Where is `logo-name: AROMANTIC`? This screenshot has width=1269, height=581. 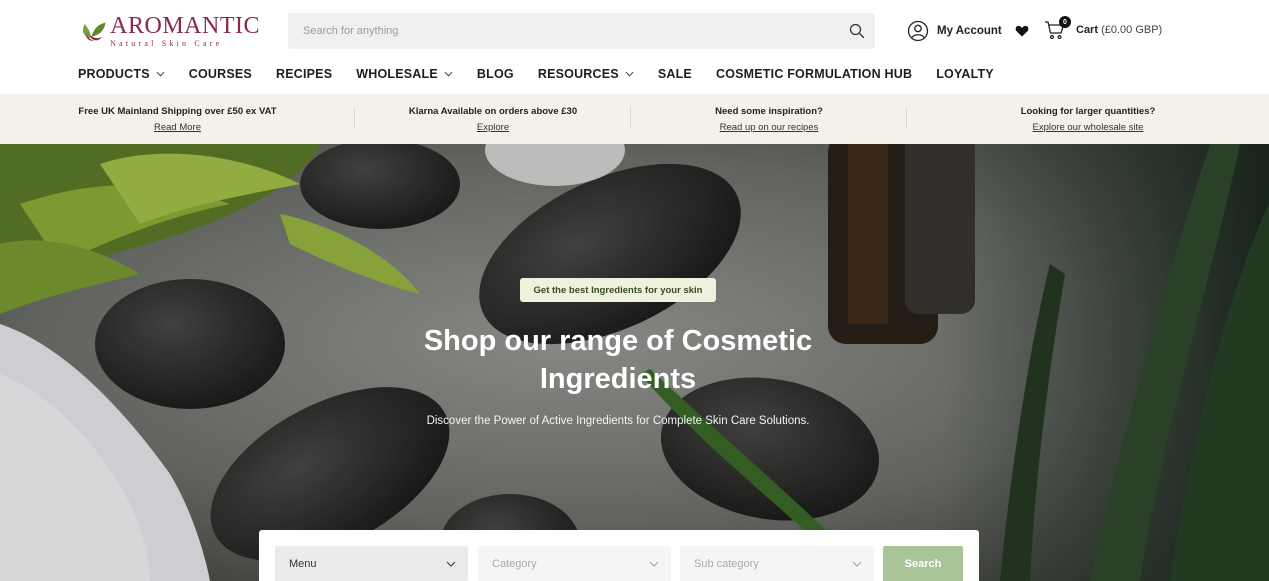 logo-name: AROMANTIC is located at coordinates (185, 26).